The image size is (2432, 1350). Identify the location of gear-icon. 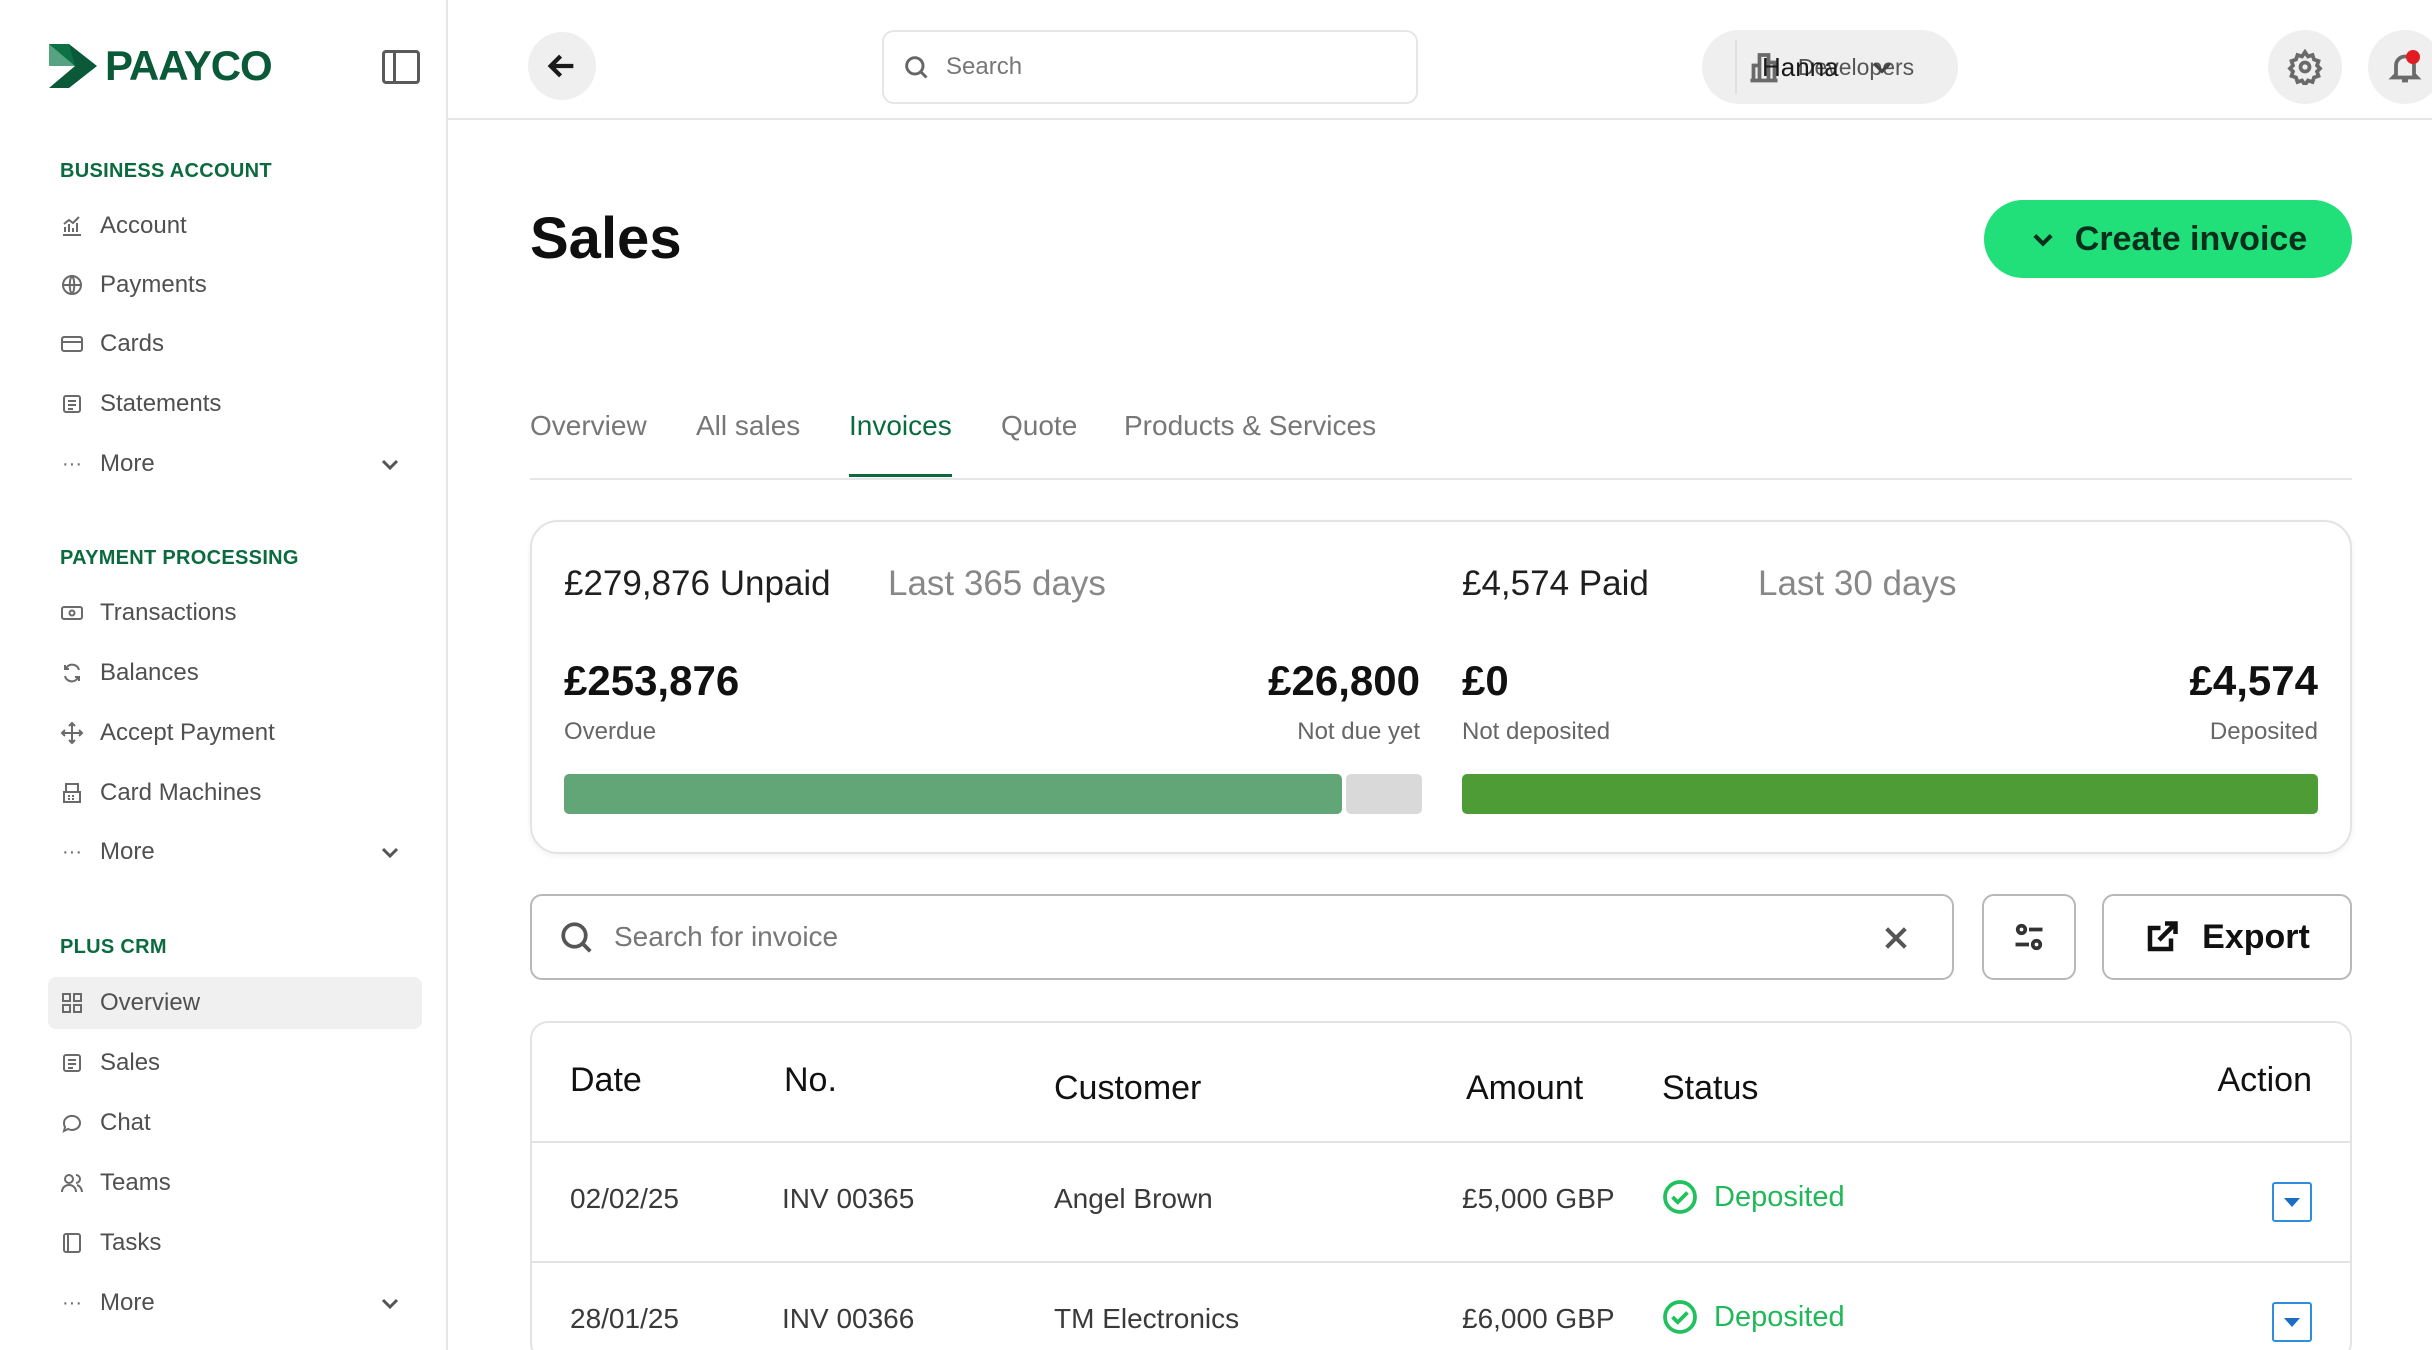
(2305, 67).